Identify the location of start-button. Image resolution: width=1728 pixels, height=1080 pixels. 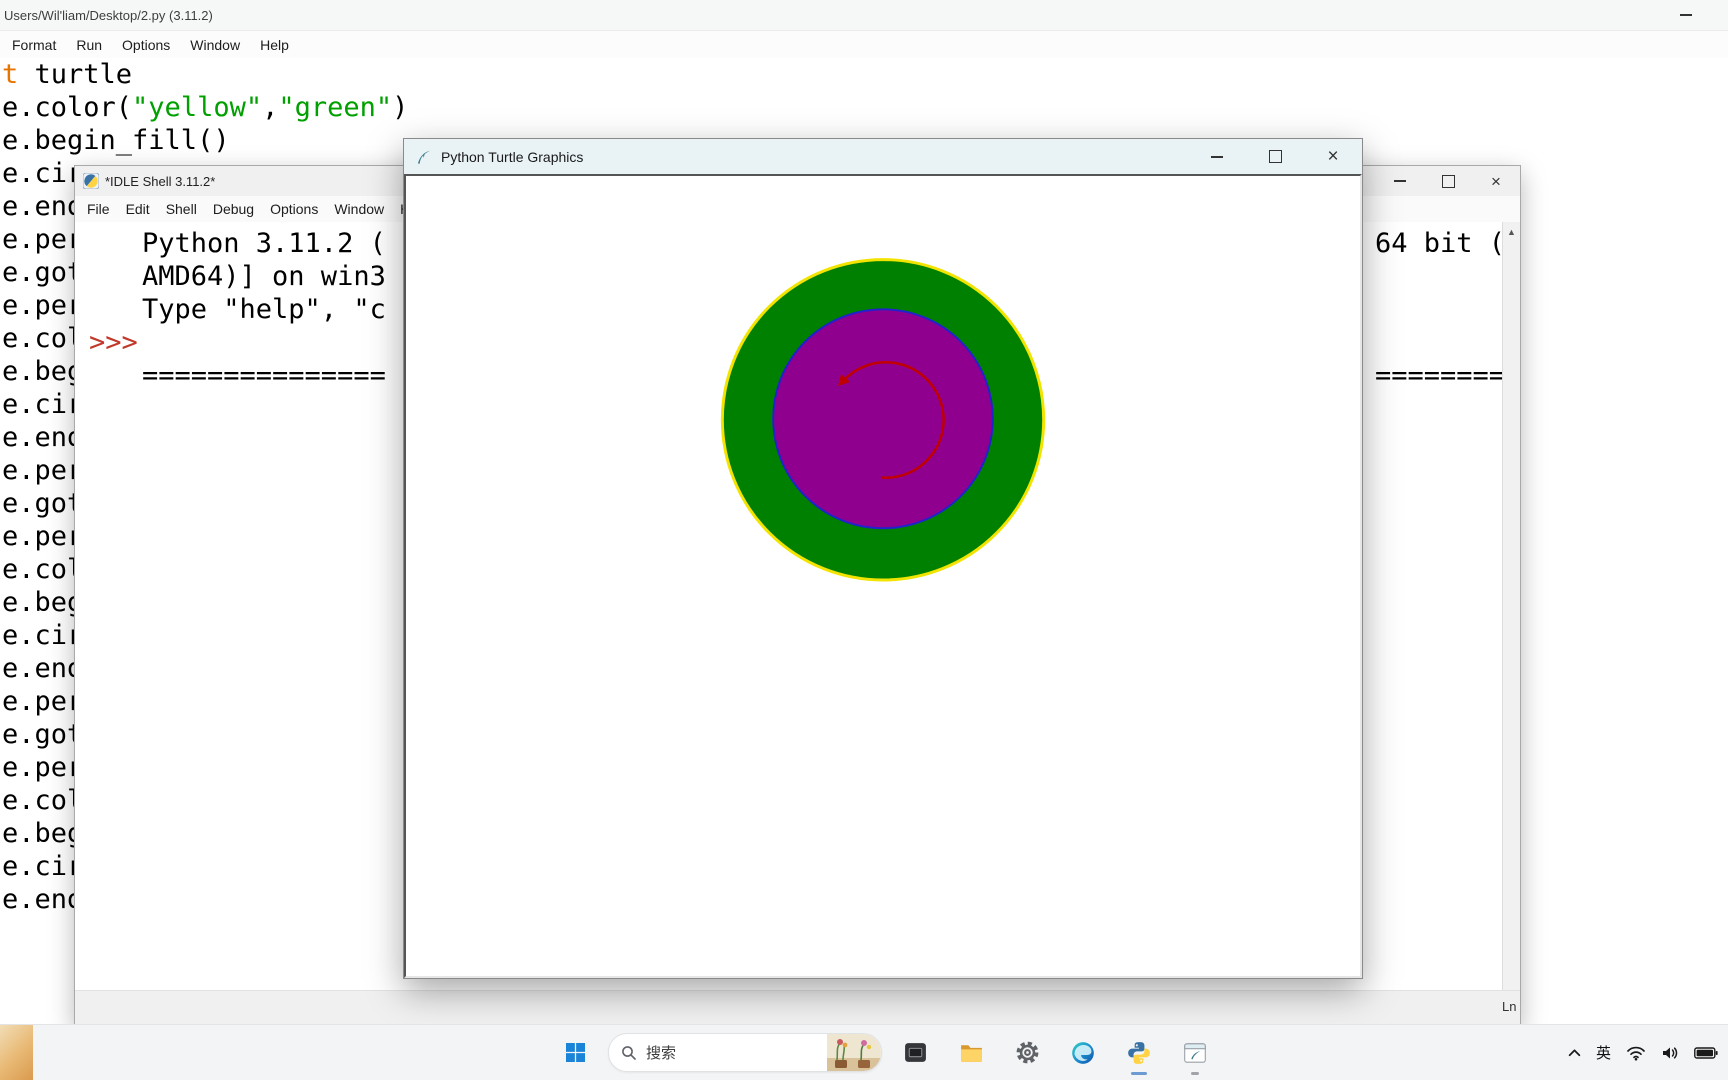
(575, 1053).